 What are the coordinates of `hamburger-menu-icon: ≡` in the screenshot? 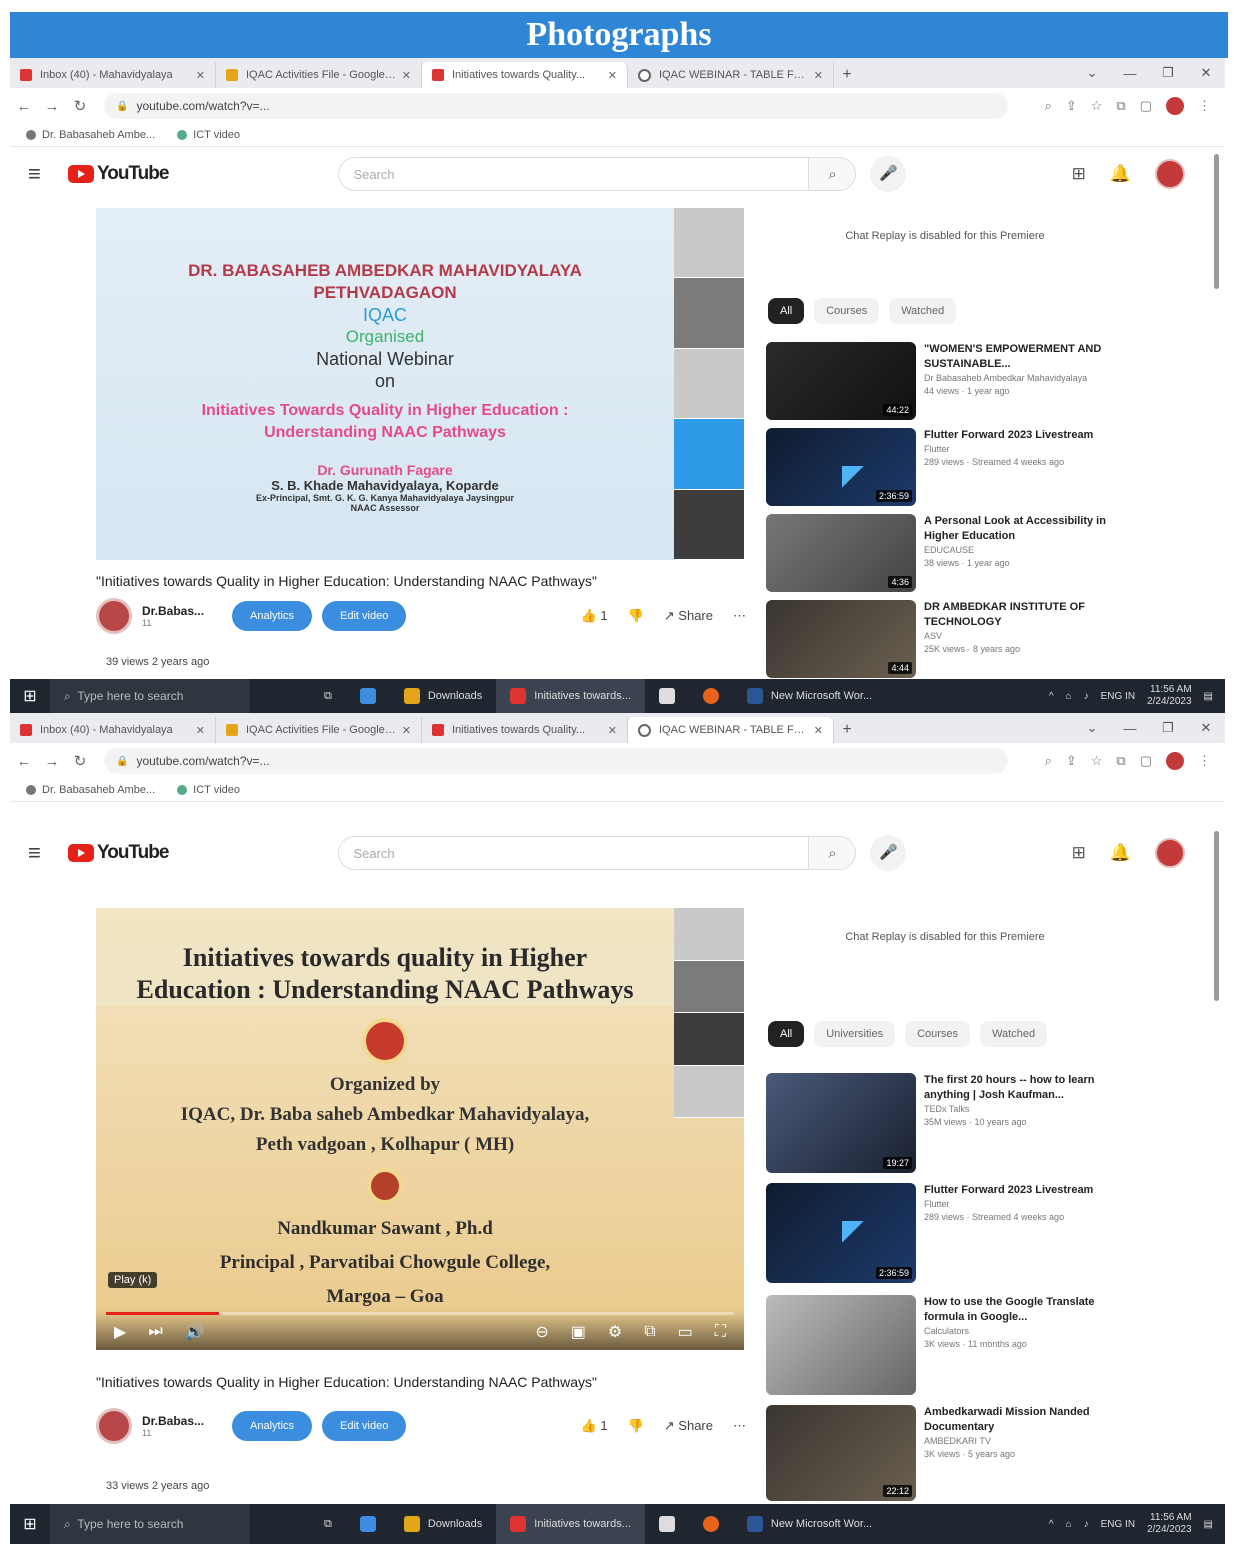 It's located at (48, 174).